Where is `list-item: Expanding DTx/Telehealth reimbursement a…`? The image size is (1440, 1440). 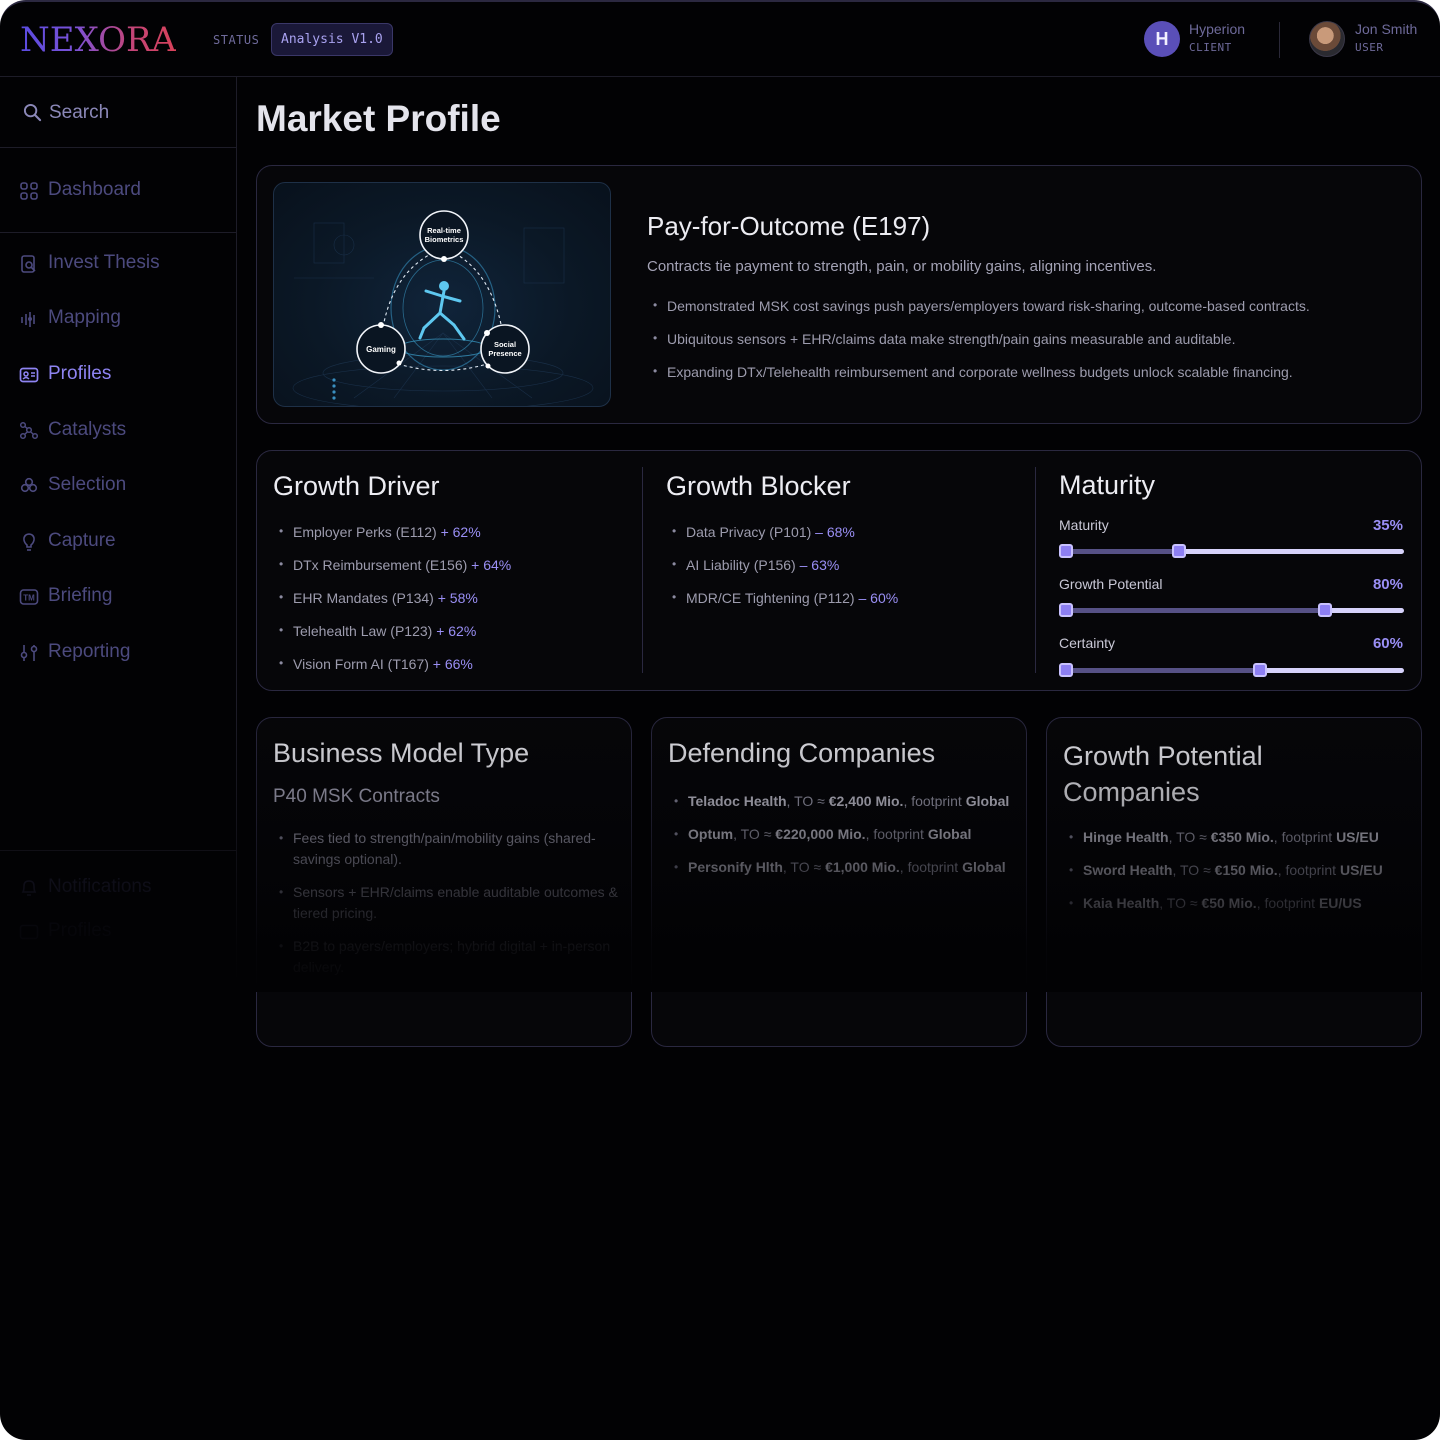
list-item: Expanding DTx/Telehealth reimbursement a… is located at coordinates (978, 380).